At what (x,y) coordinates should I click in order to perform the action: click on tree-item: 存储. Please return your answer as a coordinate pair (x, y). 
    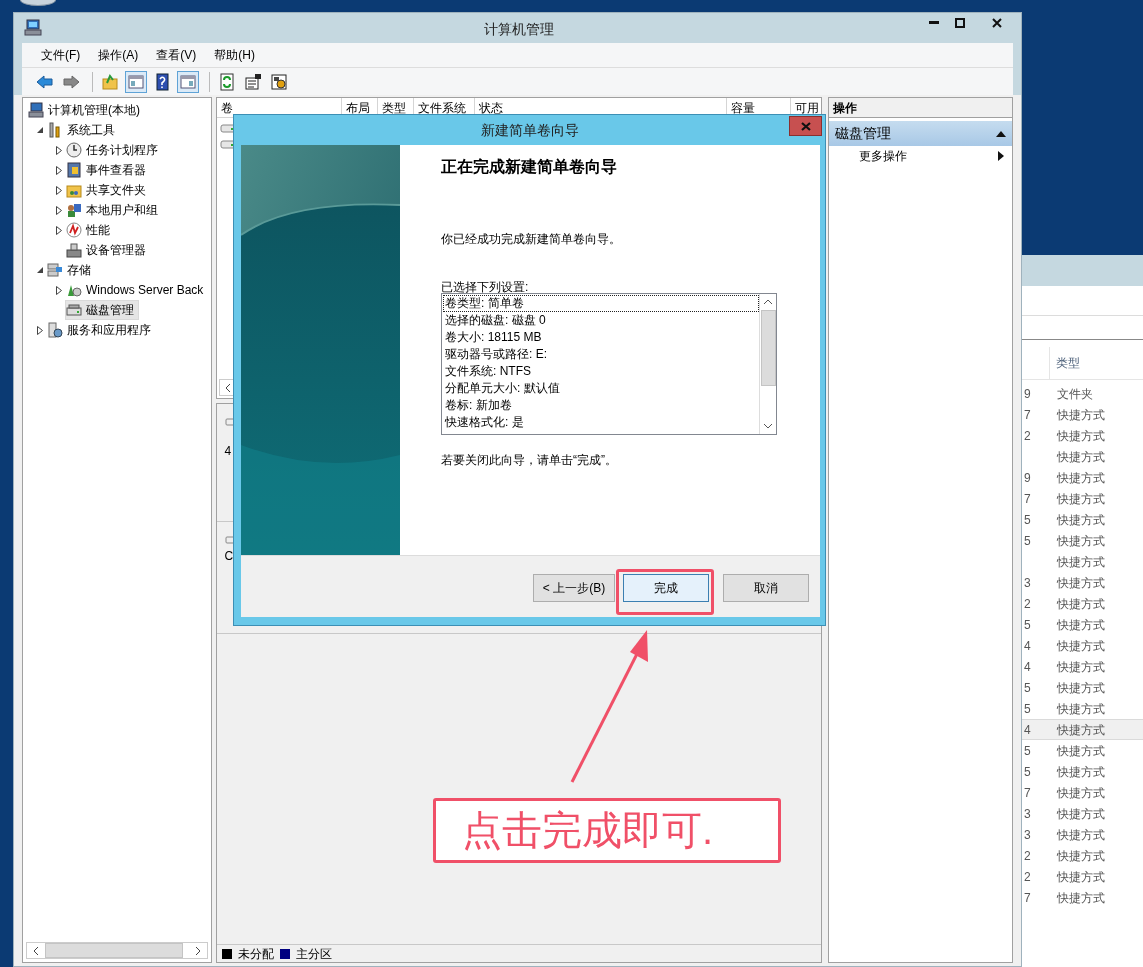
    Looking at the image, I should click on (71, 270).